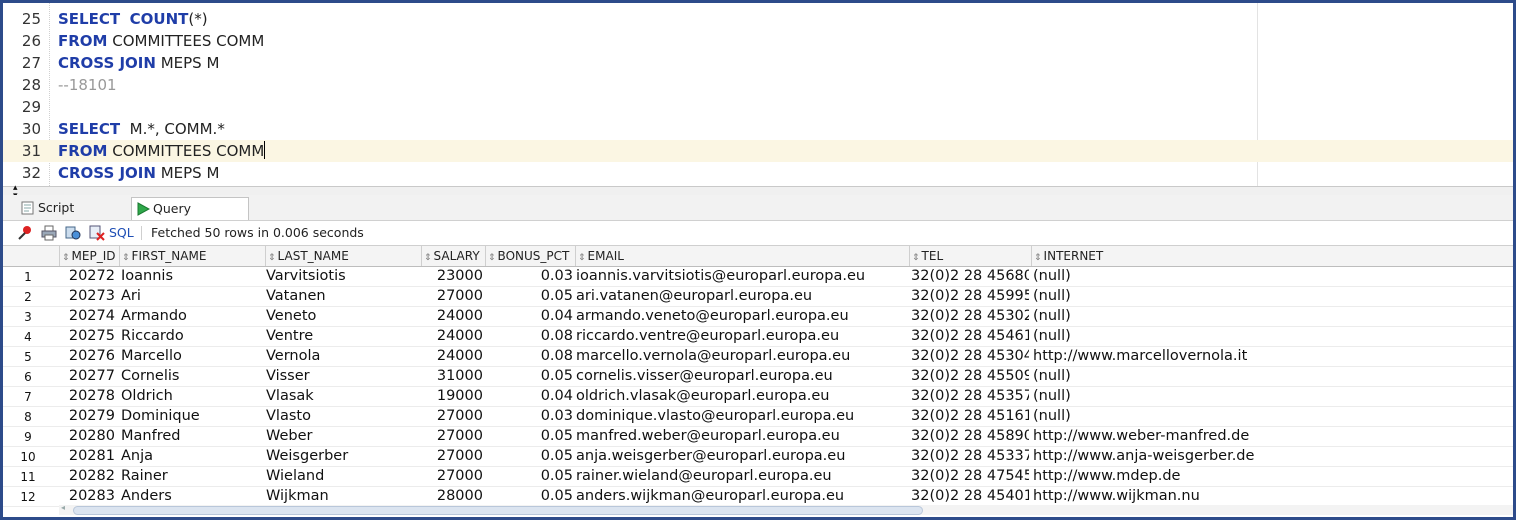 This screenshot has width=1516, height=520. I want to click on row-number: 11, so click(28, 476).